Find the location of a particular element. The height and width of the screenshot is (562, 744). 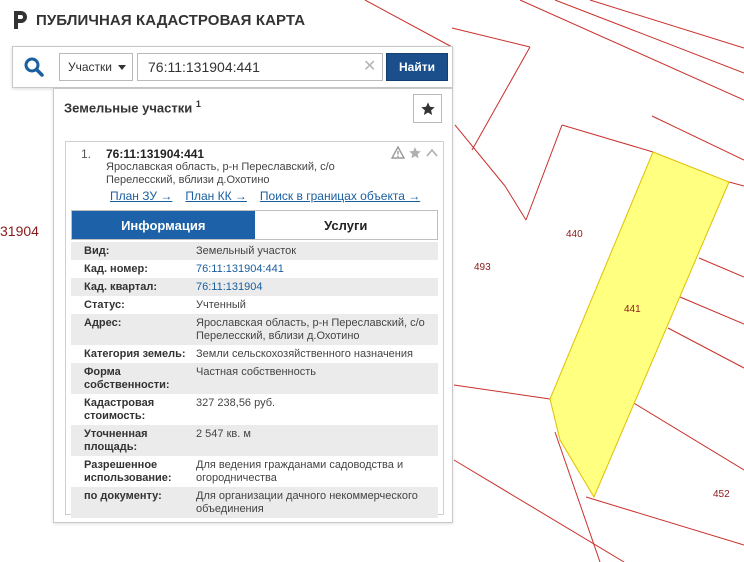

info-label: по документу: is located at coordinates (123, 496).